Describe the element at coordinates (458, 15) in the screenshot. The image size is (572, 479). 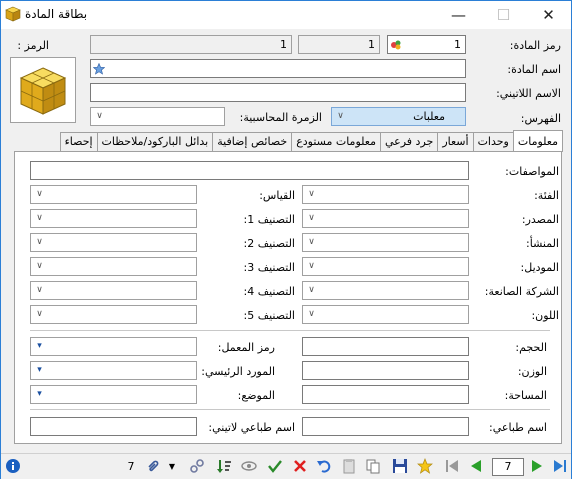
I see `minimize-button: —` at that location.